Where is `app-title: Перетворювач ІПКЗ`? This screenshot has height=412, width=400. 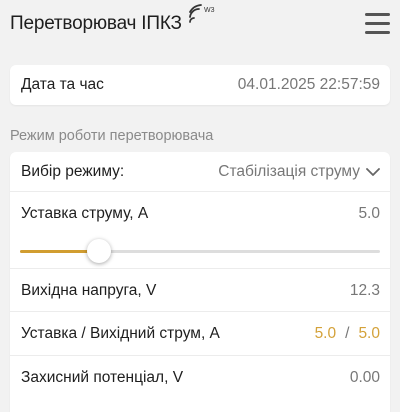
app-title: Перетворювач ІПКЗ is located at coordinates (96, 23).